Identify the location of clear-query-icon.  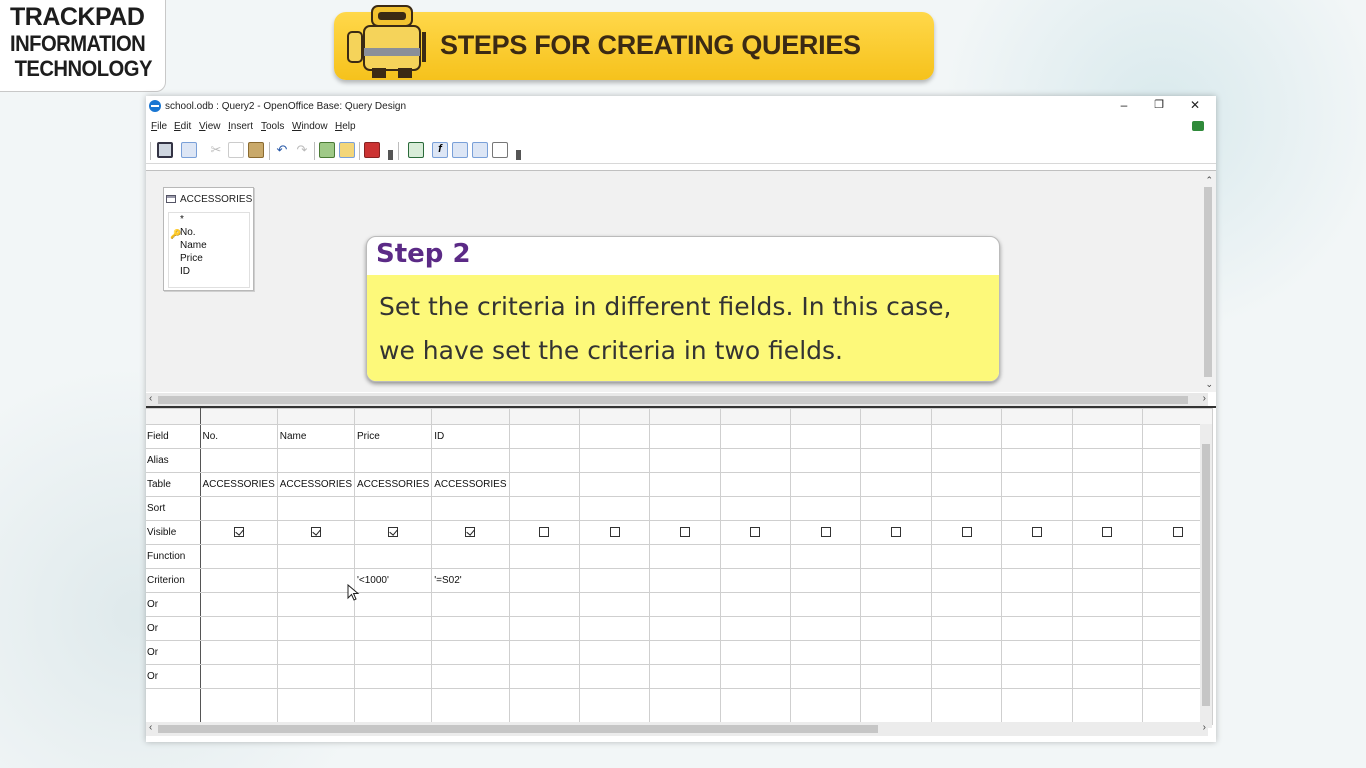
(347, 150).